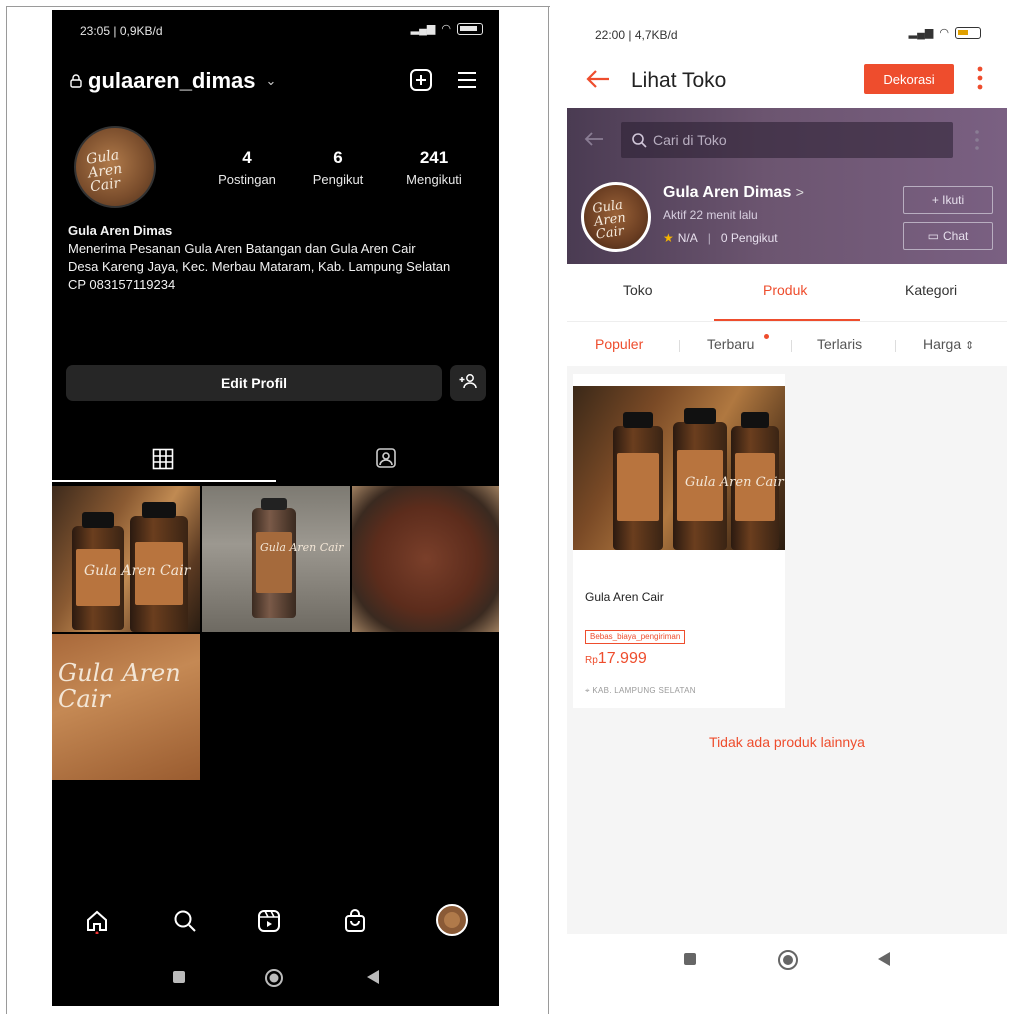 The width and height of the screenshot is (1015, 1014). I want to click on product-image: Gula Aren Cair, so click(679, 468).